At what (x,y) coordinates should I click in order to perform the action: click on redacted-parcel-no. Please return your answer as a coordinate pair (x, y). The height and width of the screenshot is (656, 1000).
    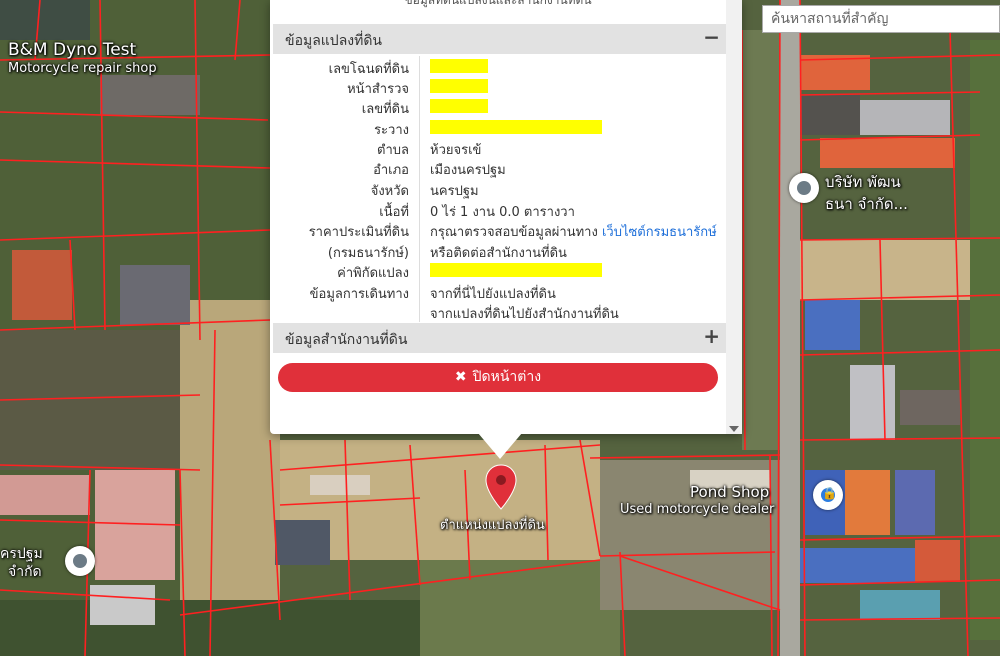
    Looking at the image, I should click on (459, 106).